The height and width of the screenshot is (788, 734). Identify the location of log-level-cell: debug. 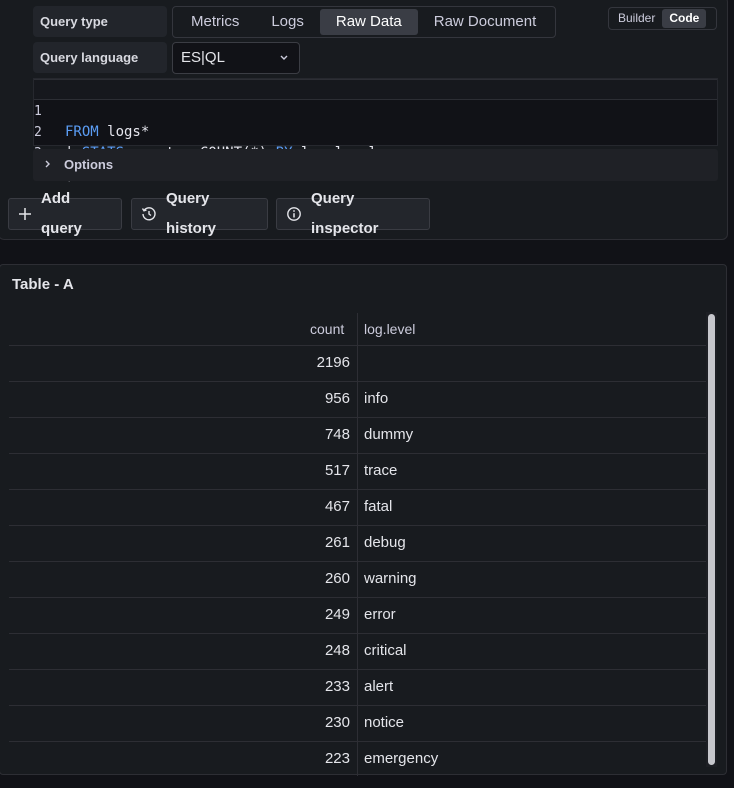
(385, 542).